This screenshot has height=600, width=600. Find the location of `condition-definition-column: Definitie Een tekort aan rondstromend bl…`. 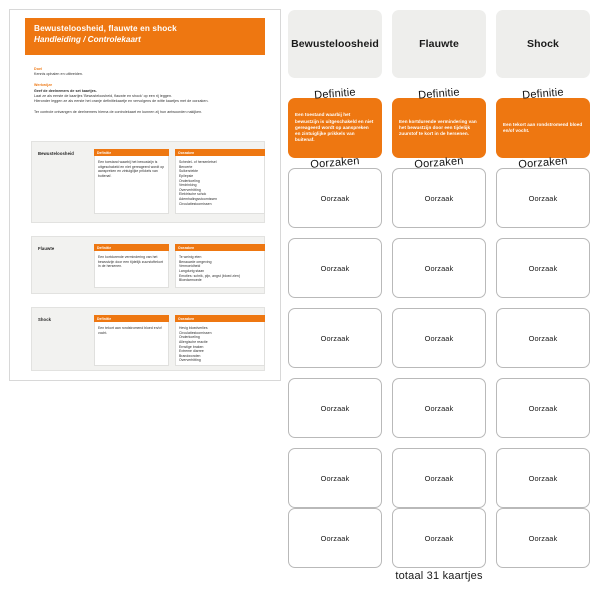

condition-definition-column: Definitie Een tekort aan rondstromend bl… is located at coordinates (131, 341).